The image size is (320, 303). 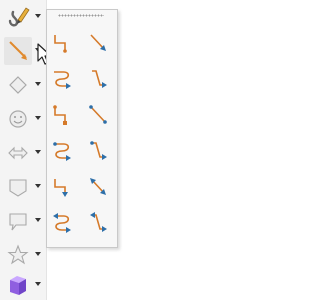 I want to click on callout-icon, so click(x=18, y=187).